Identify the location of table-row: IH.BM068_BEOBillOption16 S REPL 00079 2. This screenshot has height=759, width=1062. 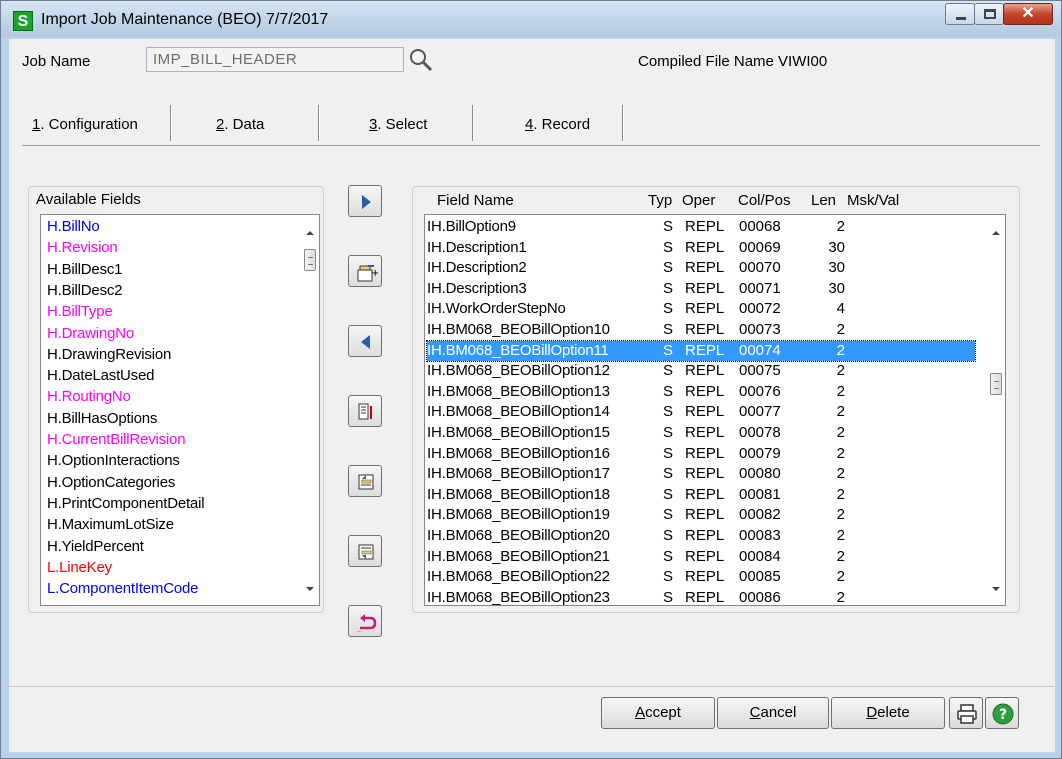
(701, 454).